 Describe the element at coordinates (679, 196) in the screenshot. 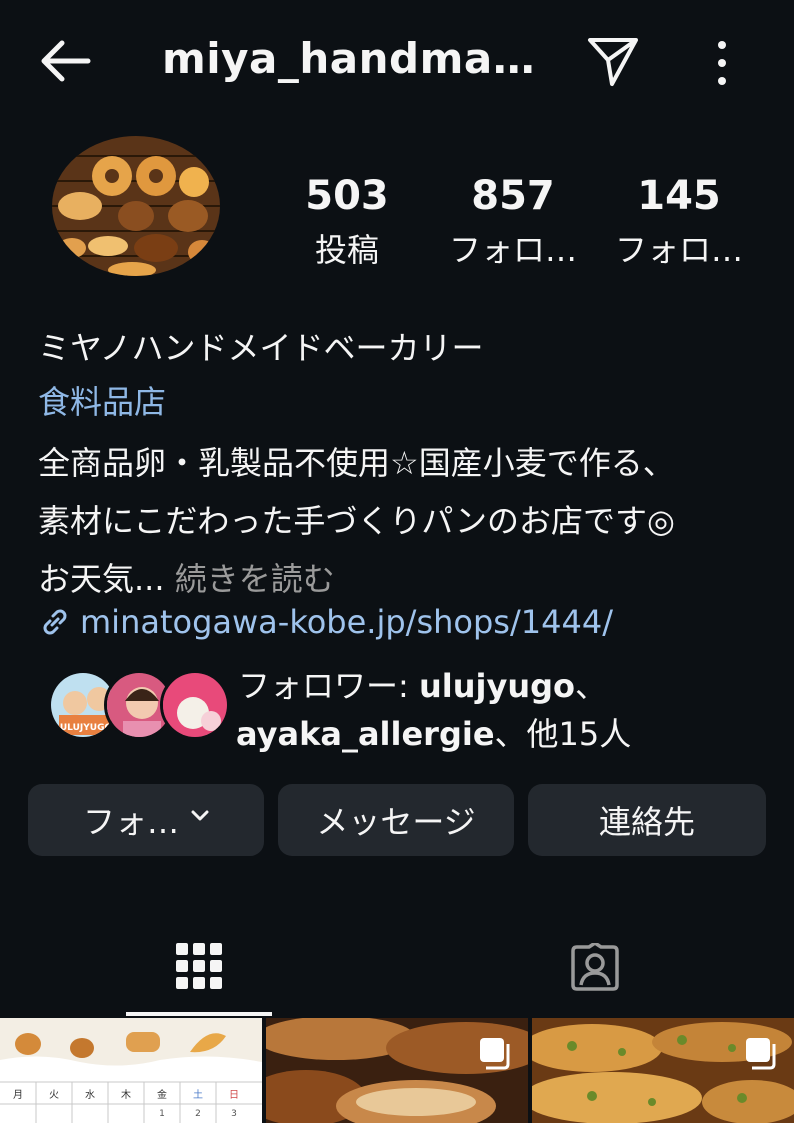

I see `following-count: 145` at that location.